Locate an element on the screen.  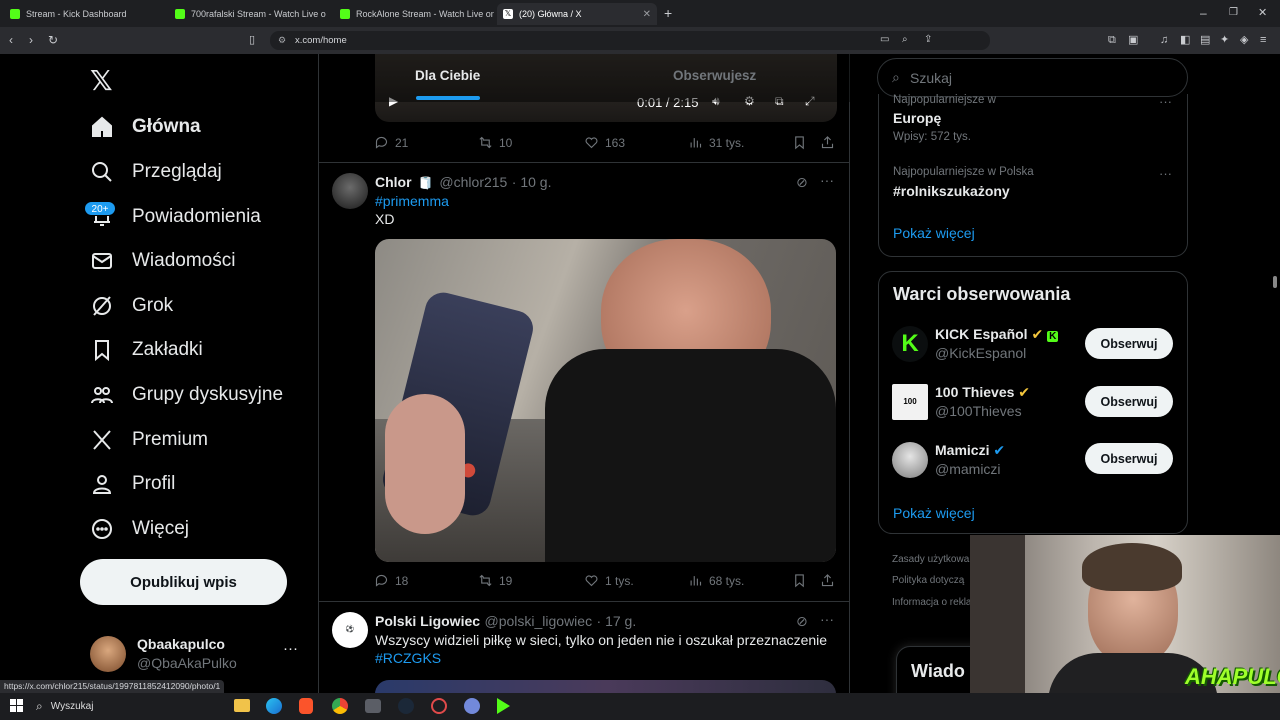
forward-icon: › is located at coordinates (31, 40).